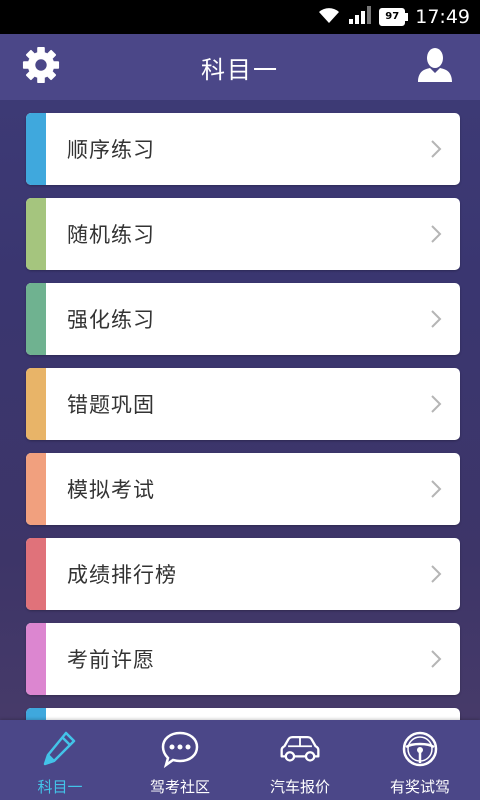 The image size is (480, 800). I want to click on nav-label: 科目一, so click(60, 787).